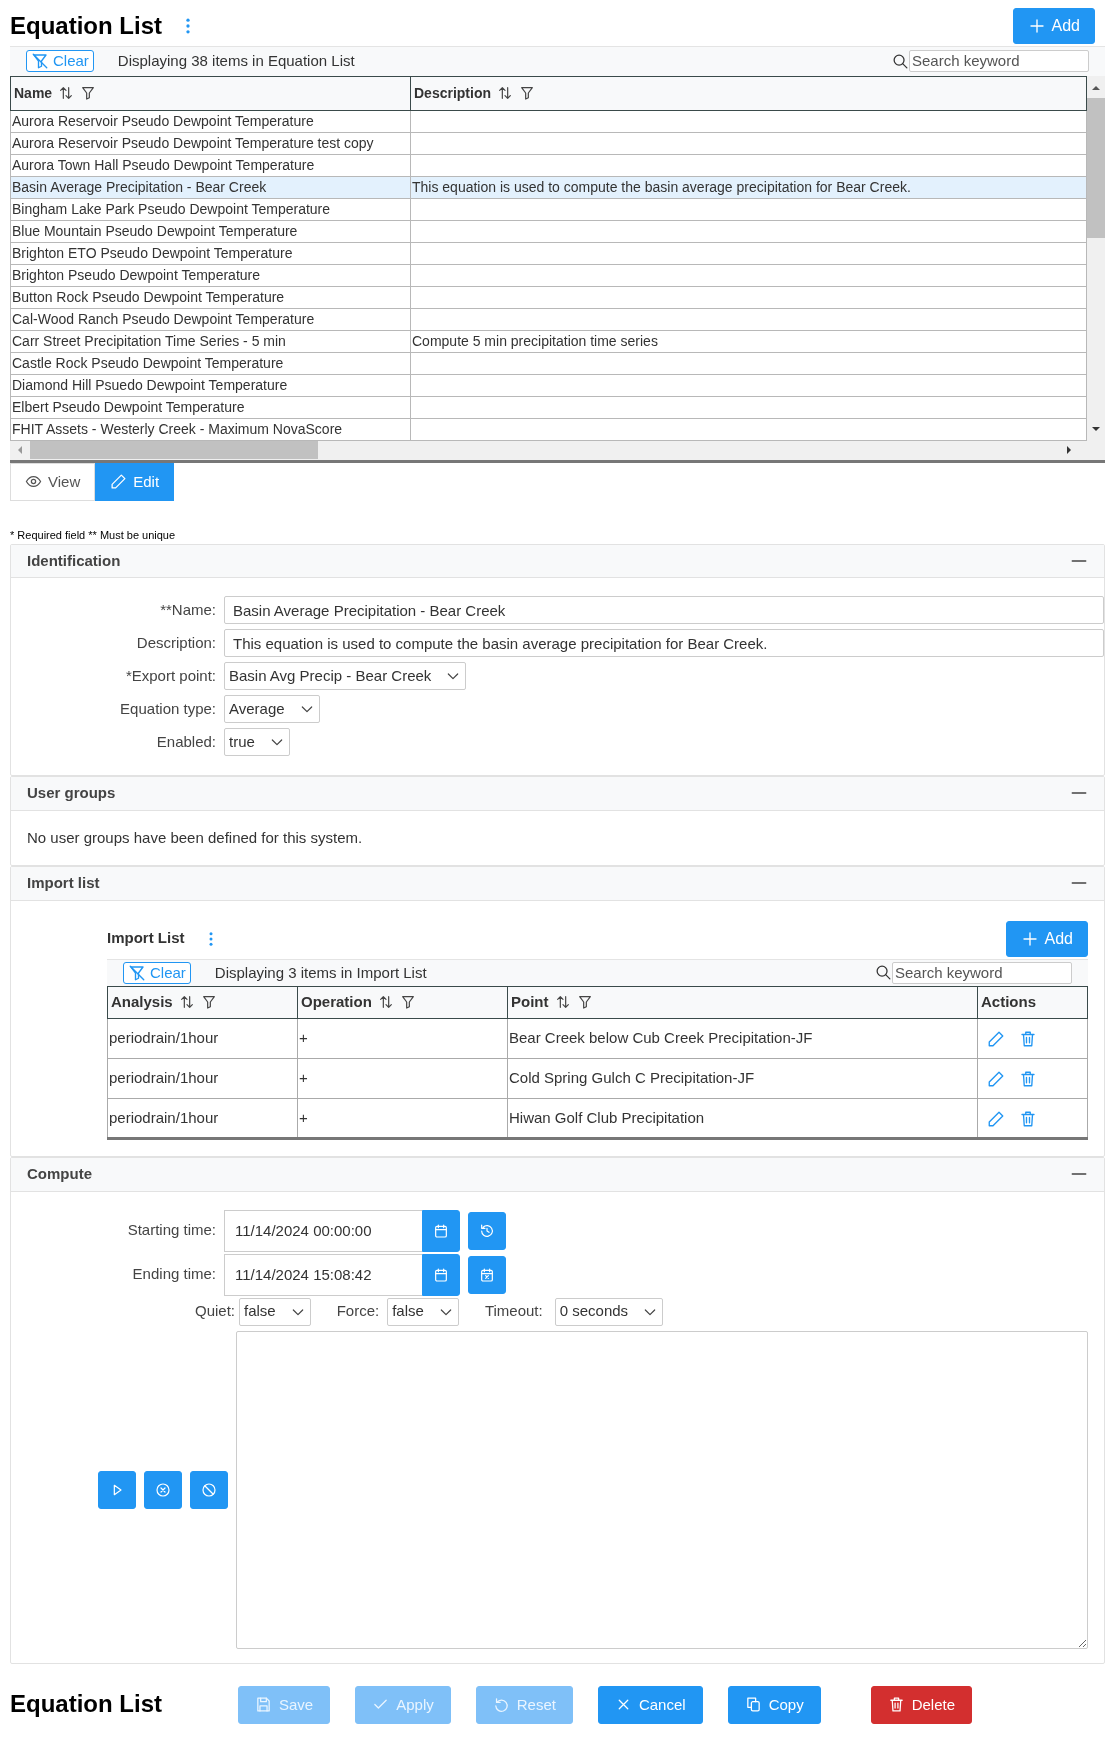 The width and height of the screenshot is (1115, 1763). What do you see at coordinates (742, 1118) in the screenshot?
I see `table-cell: Hiwan Golf Club Precipitation` at bounding box center [742, 1118].